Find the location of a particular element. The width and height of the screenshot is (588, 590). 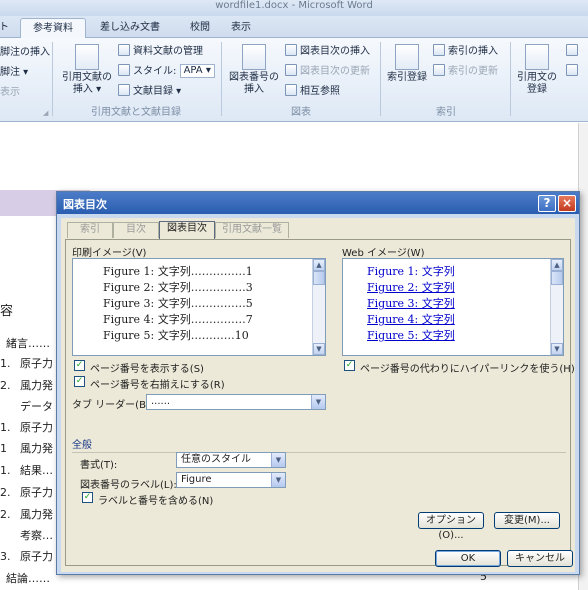

index-group-label: 索引 is located at coordinates (446, 112).